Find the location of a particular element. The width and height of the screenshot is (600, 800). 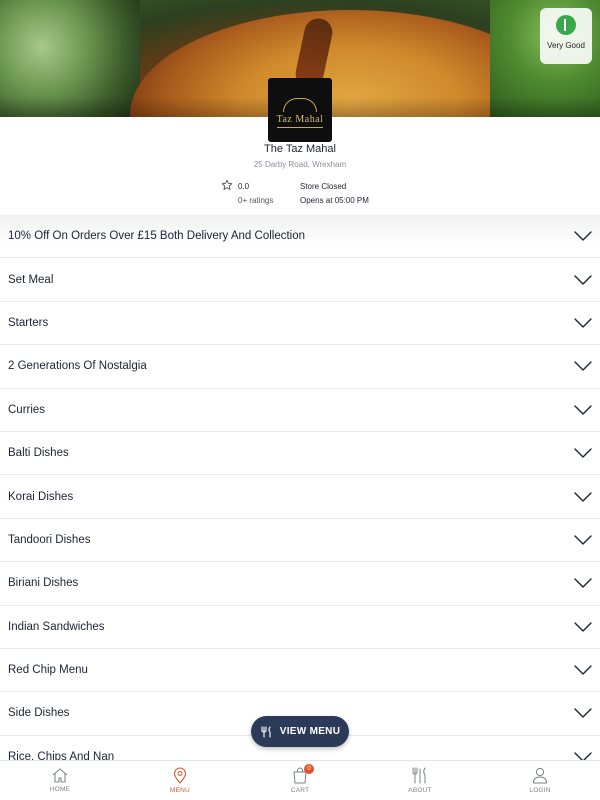

menu-category-row: Indian Sandwiches is located at coordinates (300, 627).